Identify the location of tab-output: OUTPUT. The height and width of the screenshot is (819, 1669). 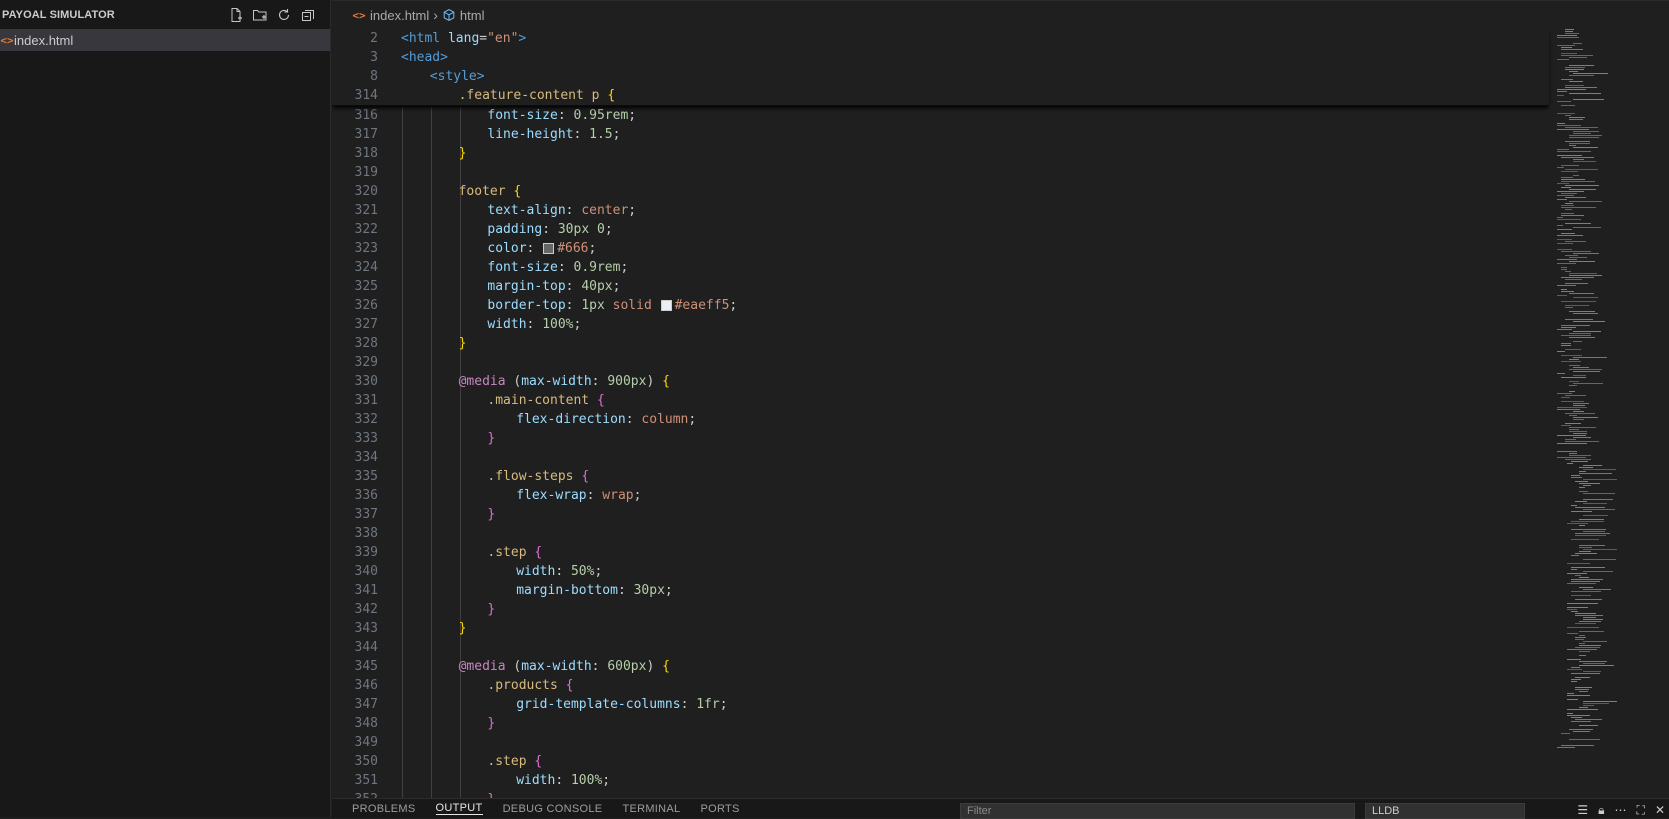
(459, 808).